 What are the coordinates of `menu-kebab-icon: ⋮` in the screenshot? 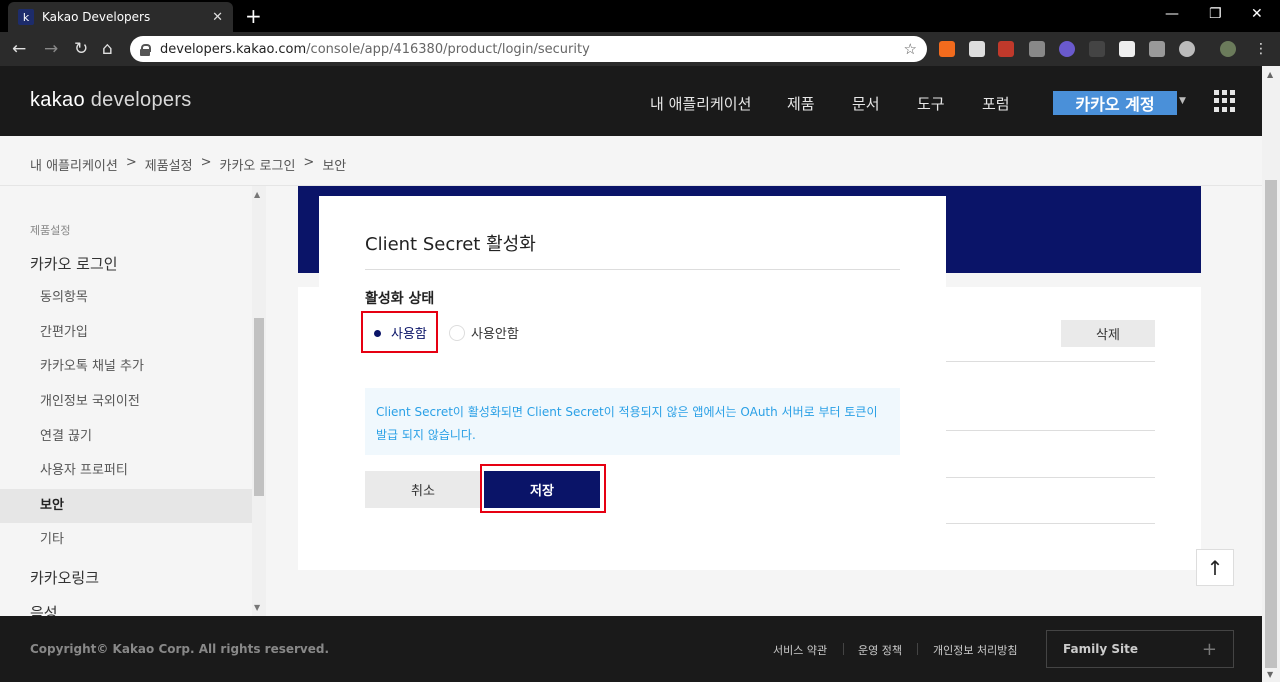 It's located at (1261, 49).